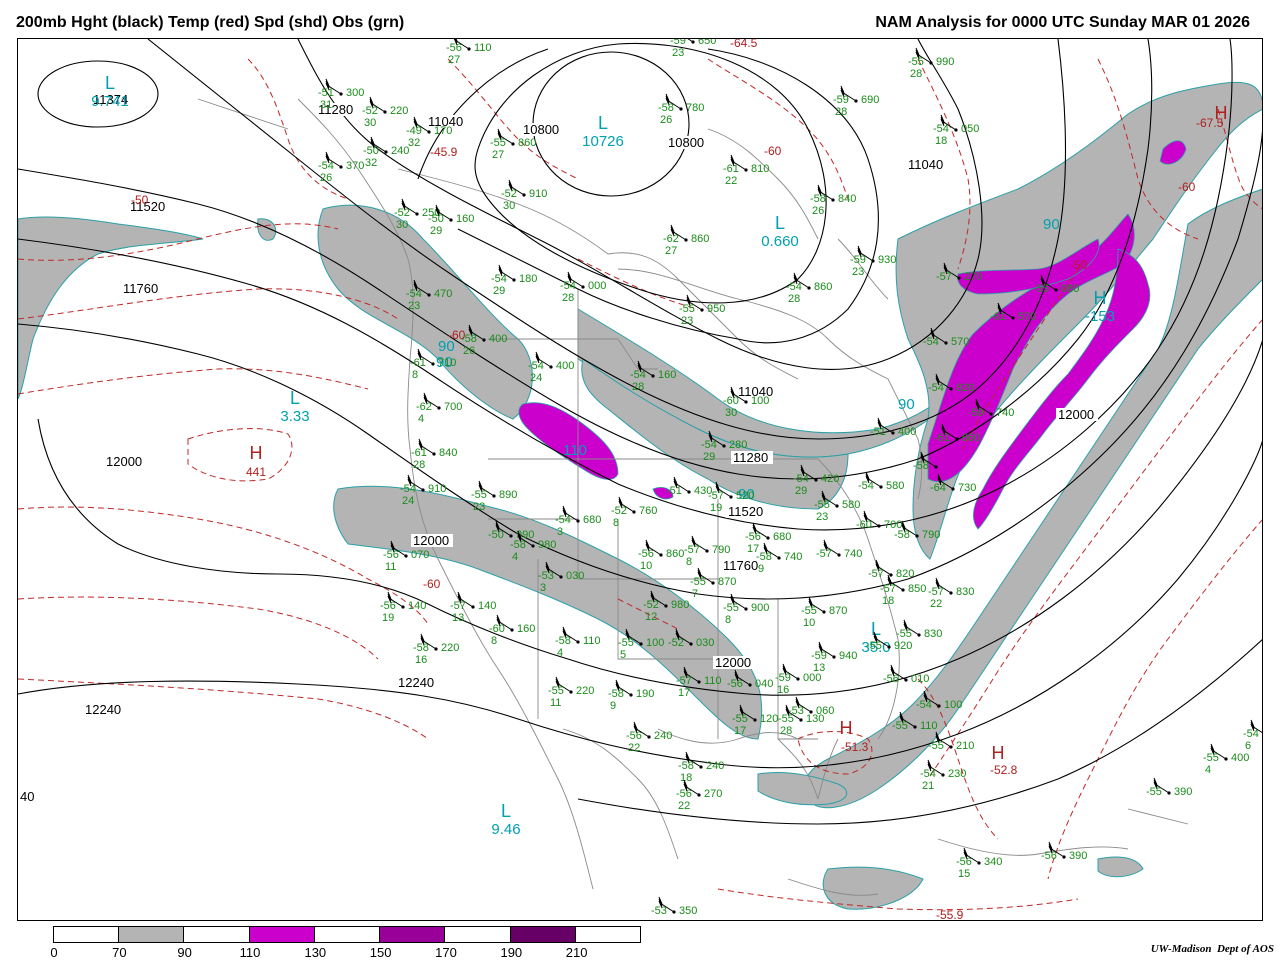 The image size is (1280, 960). I want to click on station-height: 890, so click(508, 495).